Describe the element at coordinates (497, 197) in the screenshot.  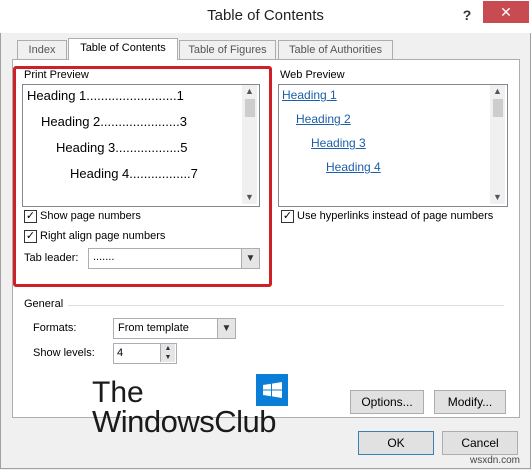
I see `scroll-down-icon: ▼` at that location.